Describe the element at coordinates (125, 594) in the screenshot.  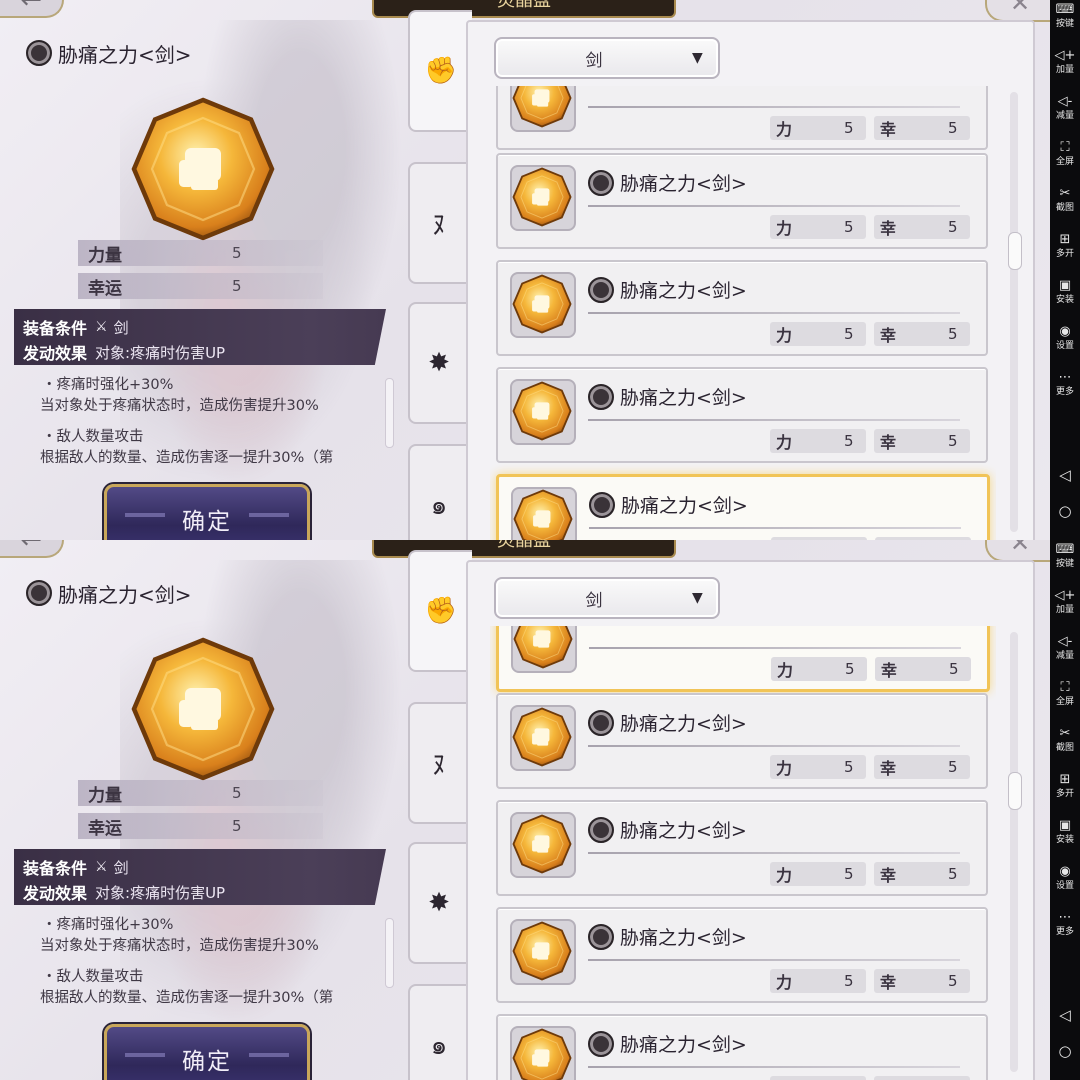
I see `detail-name-text: 胁痛之力<剑>` at that location.